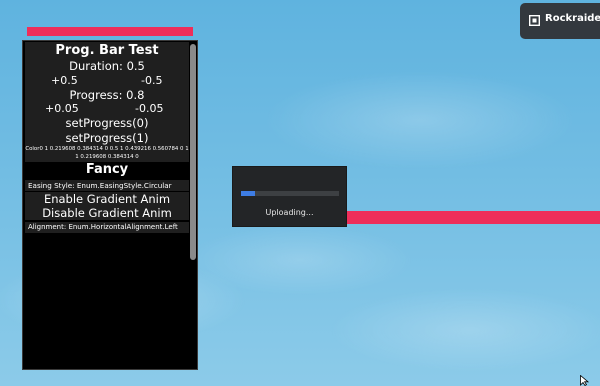  Describe the element at coordinates (107, 170) in the screenshot. I see `fancy-button: Fancy` at that location.